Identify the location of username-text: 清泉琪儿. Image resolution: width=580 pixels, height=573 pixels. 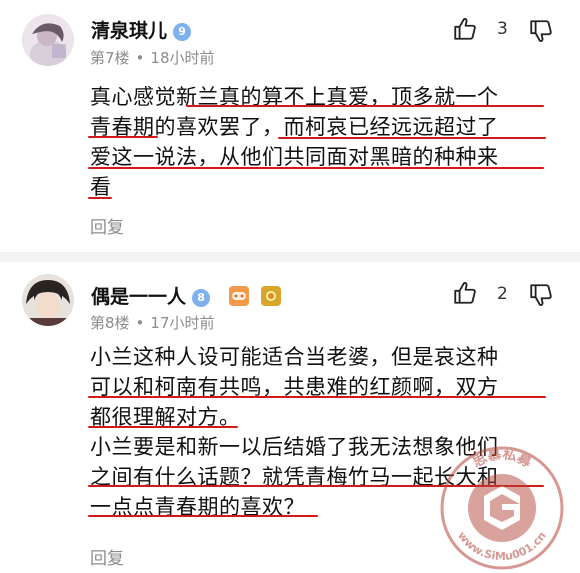
(129, 31).